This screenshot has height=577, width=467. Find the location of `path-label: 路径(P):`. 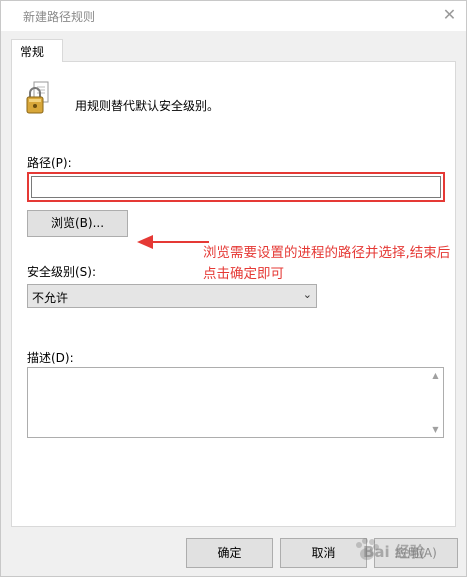

path-label: 路径(P): is located at coordinates (49, 163).